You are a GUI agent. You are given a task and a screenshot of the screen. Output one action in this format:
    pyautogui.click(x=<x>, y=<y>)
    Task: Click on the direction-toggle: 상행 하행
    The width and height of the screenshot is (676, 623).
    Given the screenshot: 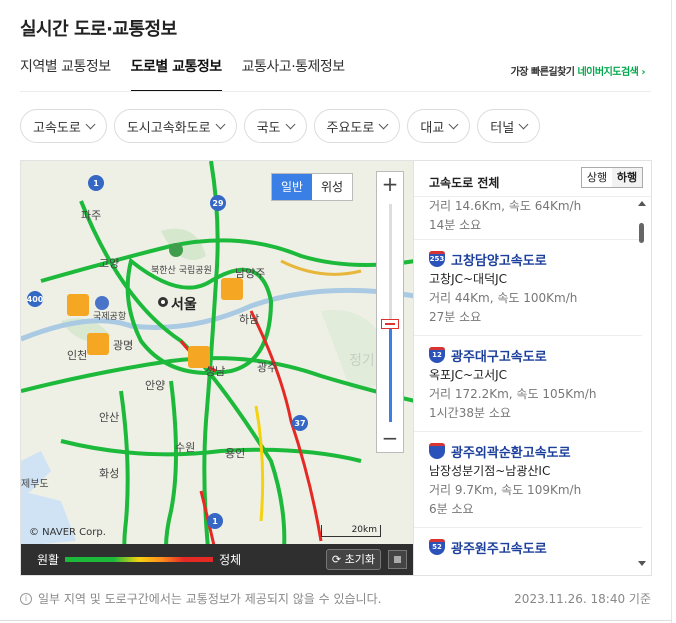 What is the action you would take?
    pyautogui.click(x=612, y=177)
    